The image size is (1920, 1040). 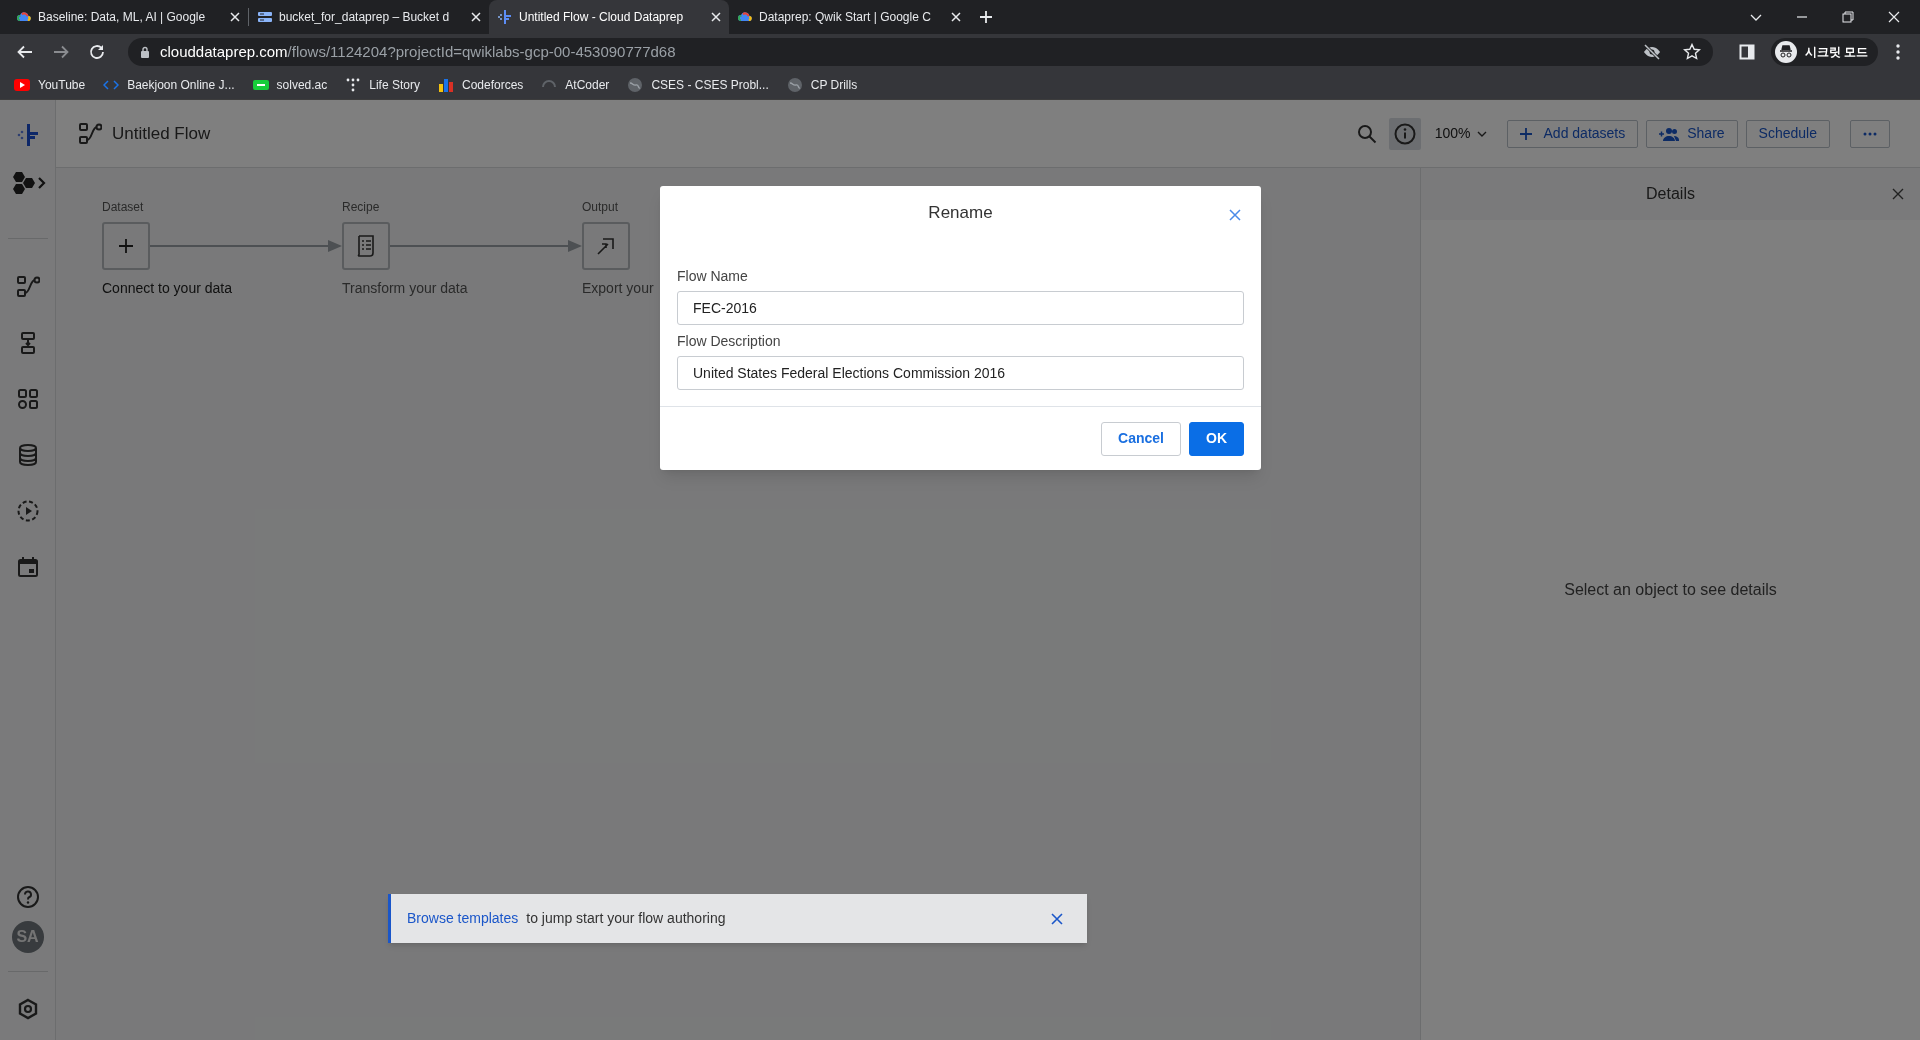 I want to click on dots-icon, so click(x=353, y=84).